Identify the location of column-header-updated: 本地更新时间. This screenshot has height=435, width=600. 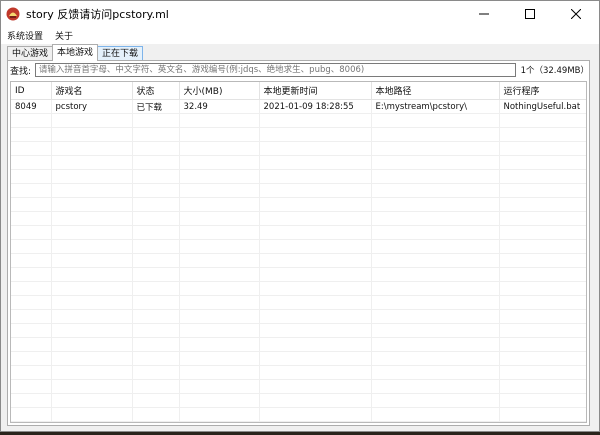
(315, 91).